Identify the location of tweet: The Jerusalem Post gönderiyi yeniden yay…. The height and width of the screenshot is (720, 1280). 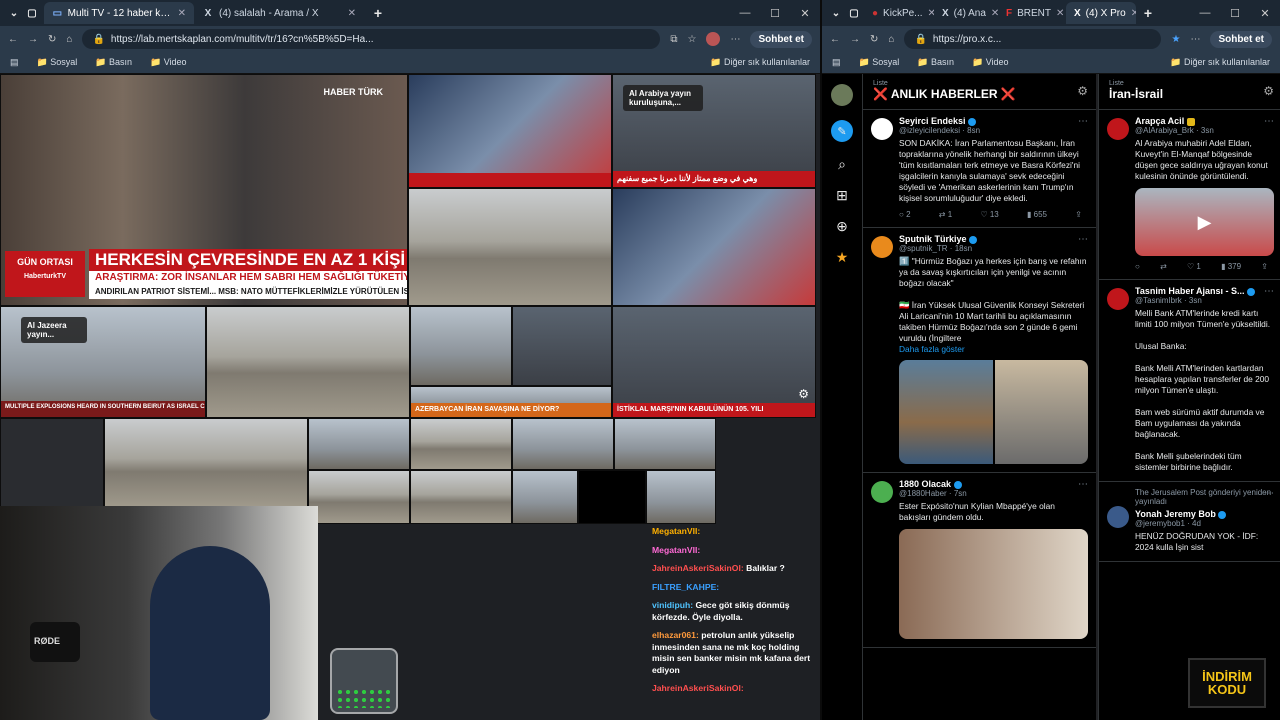
(1189, 522).